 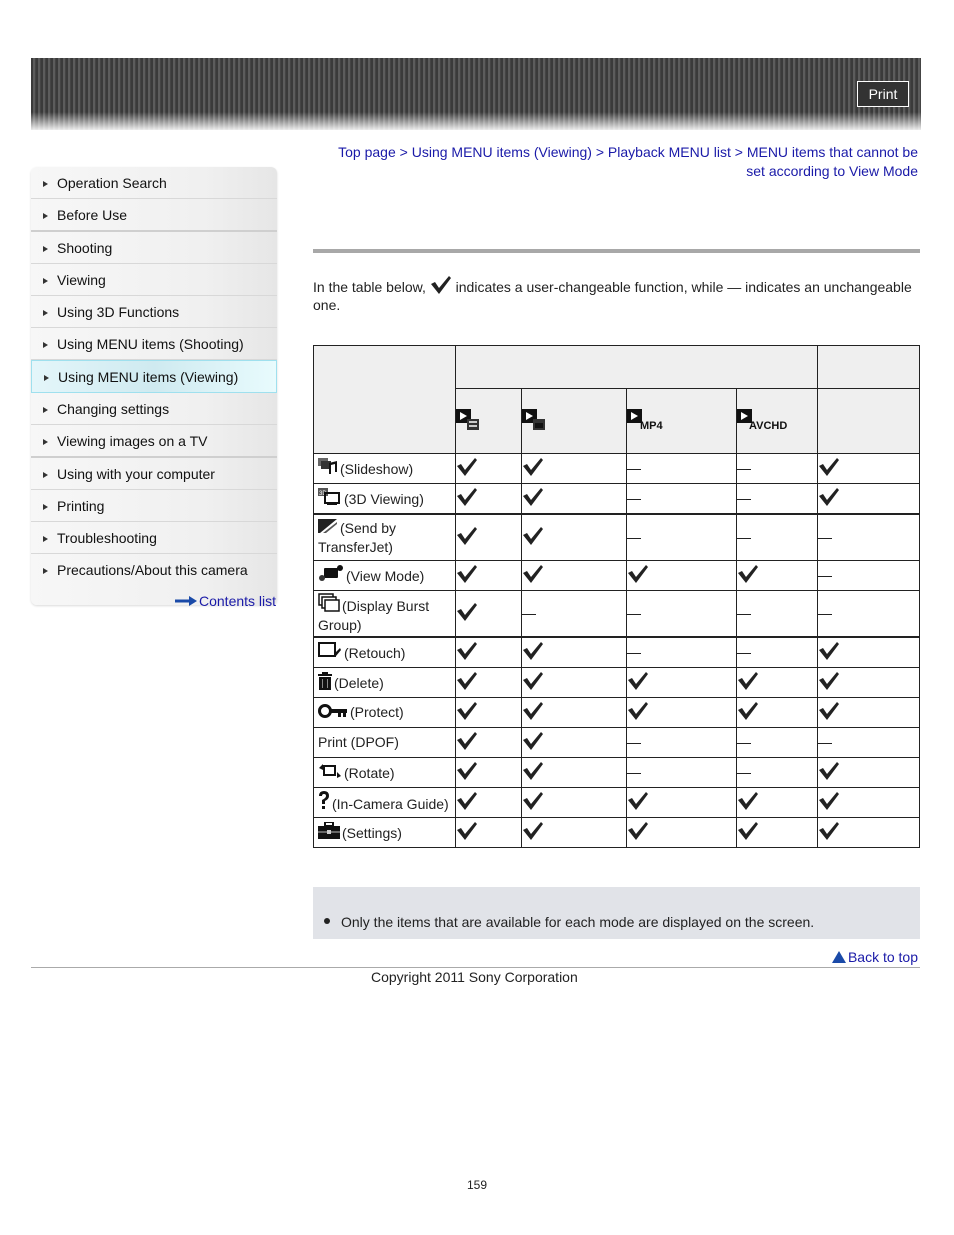 What do you see at coordinates (874, 957) in the screenshot?
I see `back-to-top-link: Back to top` at bounding box center [874, 957].